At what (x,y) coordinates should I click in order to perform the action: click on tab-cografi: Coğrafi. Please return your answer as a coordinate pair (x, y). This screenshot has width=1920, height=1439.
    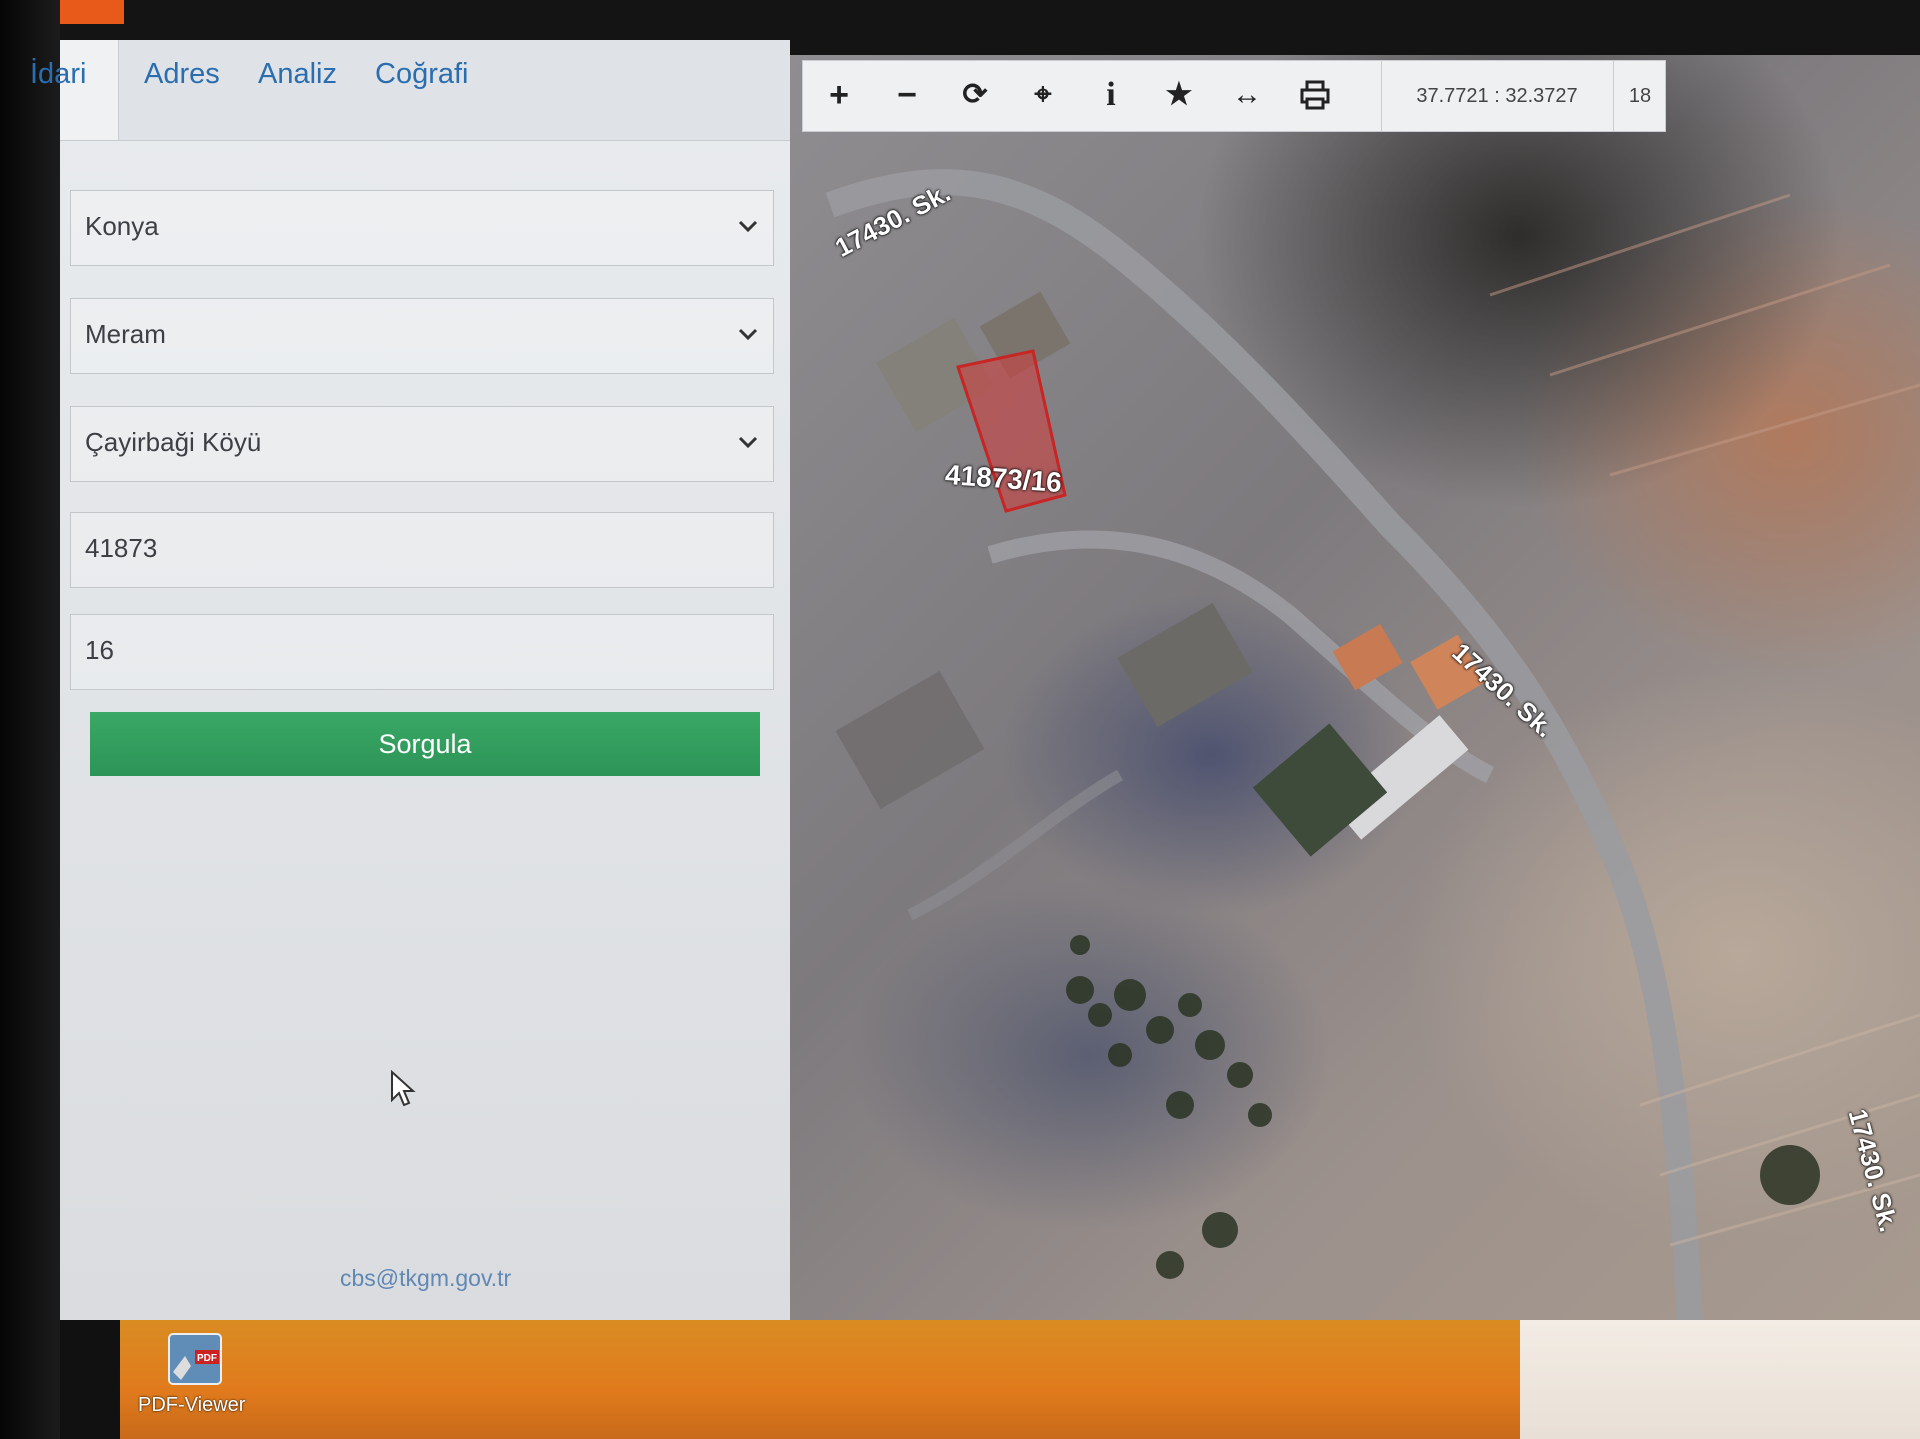
    Looking at the image, I should click on (422, 74).